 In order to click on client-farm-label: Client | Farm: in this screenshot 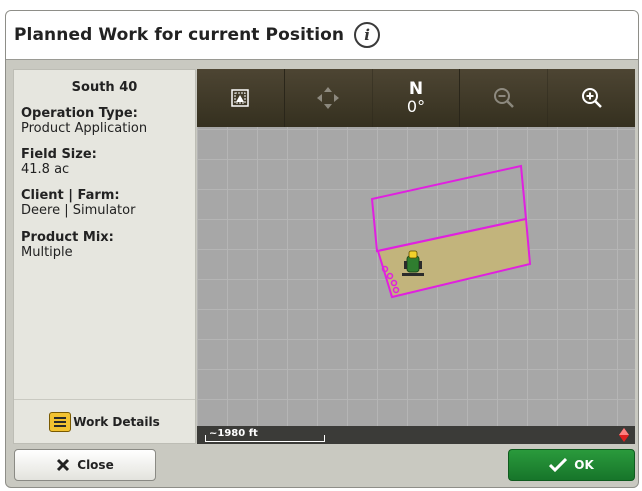, I will do `click(70, 195)`.